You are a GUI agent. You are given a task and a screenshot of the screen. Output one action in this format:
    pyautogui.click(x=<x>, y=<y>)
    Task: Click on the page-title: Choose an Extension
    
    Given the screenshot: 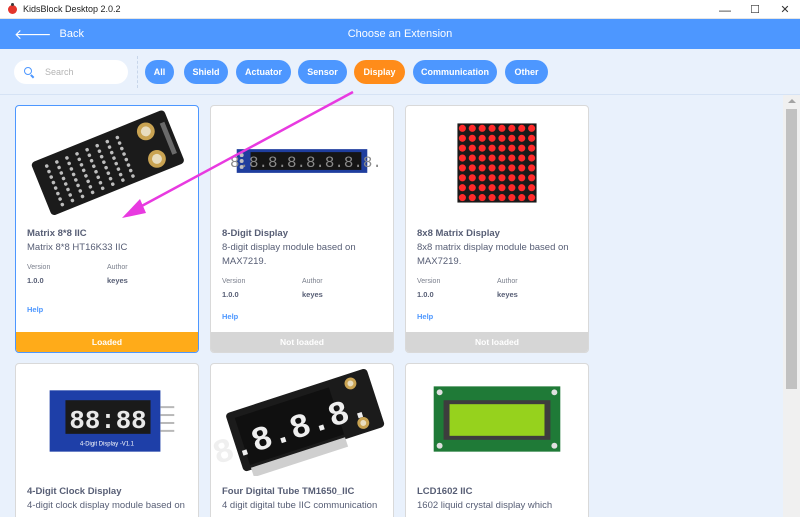 What is the action you would take?
    pyautogui.click(x=400, y=34)
    